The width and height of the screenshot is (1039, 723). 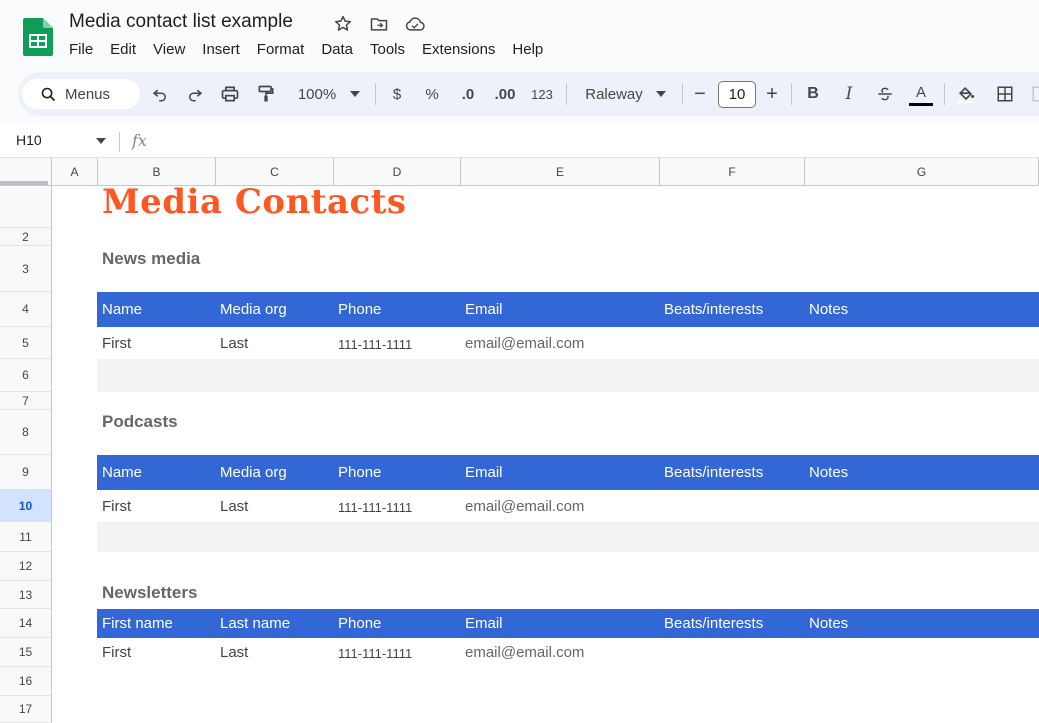 What do you see at coordinates (813, 94) in the screenshot?
I see `bold-button: B` at bounding box center [813, 94].